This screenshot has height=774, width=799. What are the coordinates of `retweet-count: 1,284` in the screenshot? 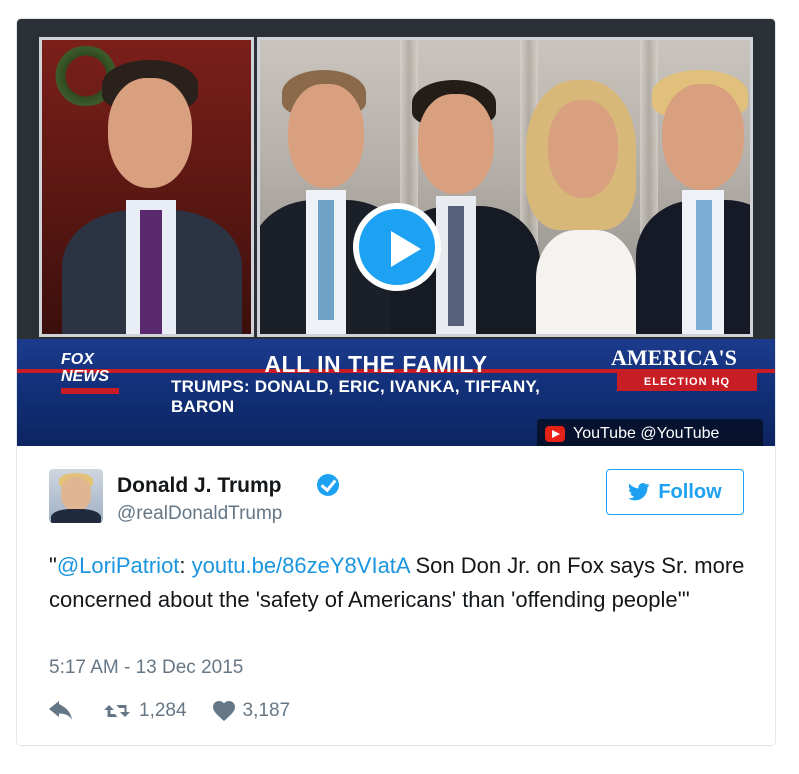 It's located at (163, 710).